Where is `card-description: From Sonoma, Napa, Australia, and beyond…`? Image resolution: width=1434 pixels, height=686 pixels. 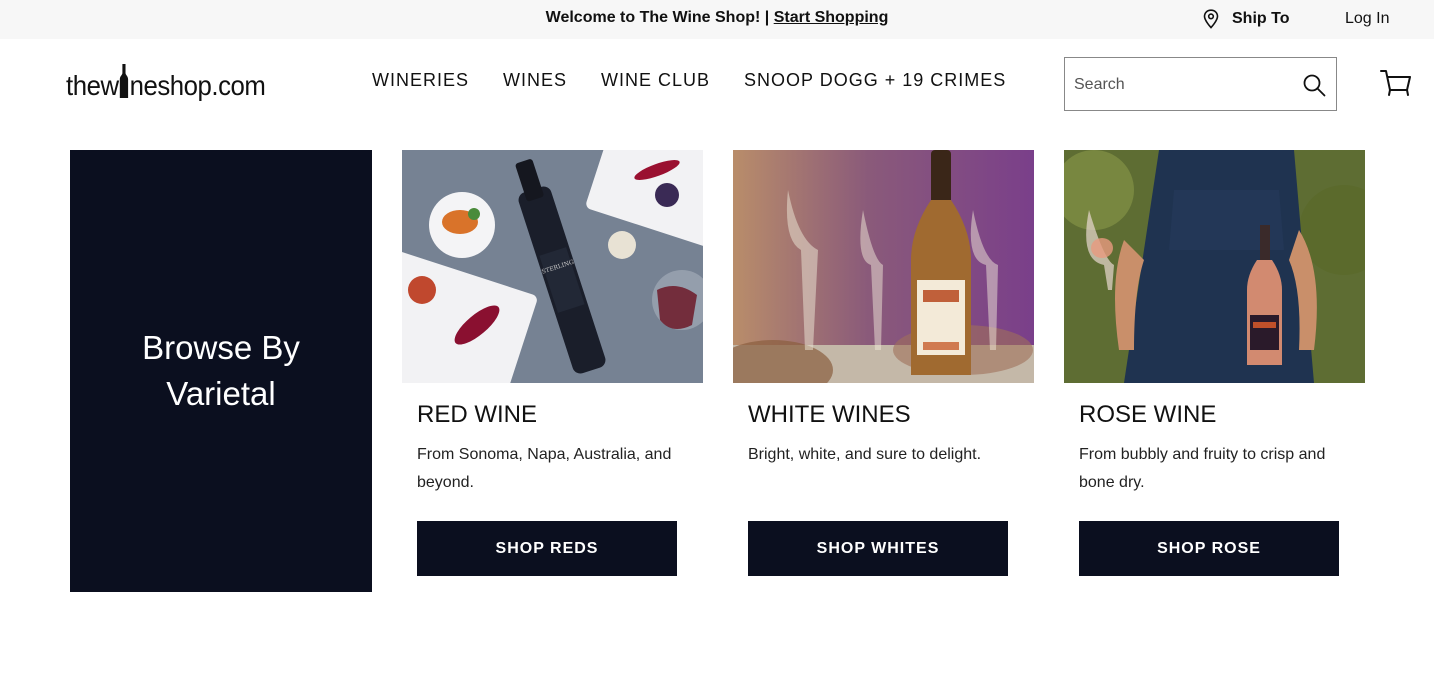
card-description: From Sonoma, Napa, Australia, and beyond… is located at coordinates (544, 468).